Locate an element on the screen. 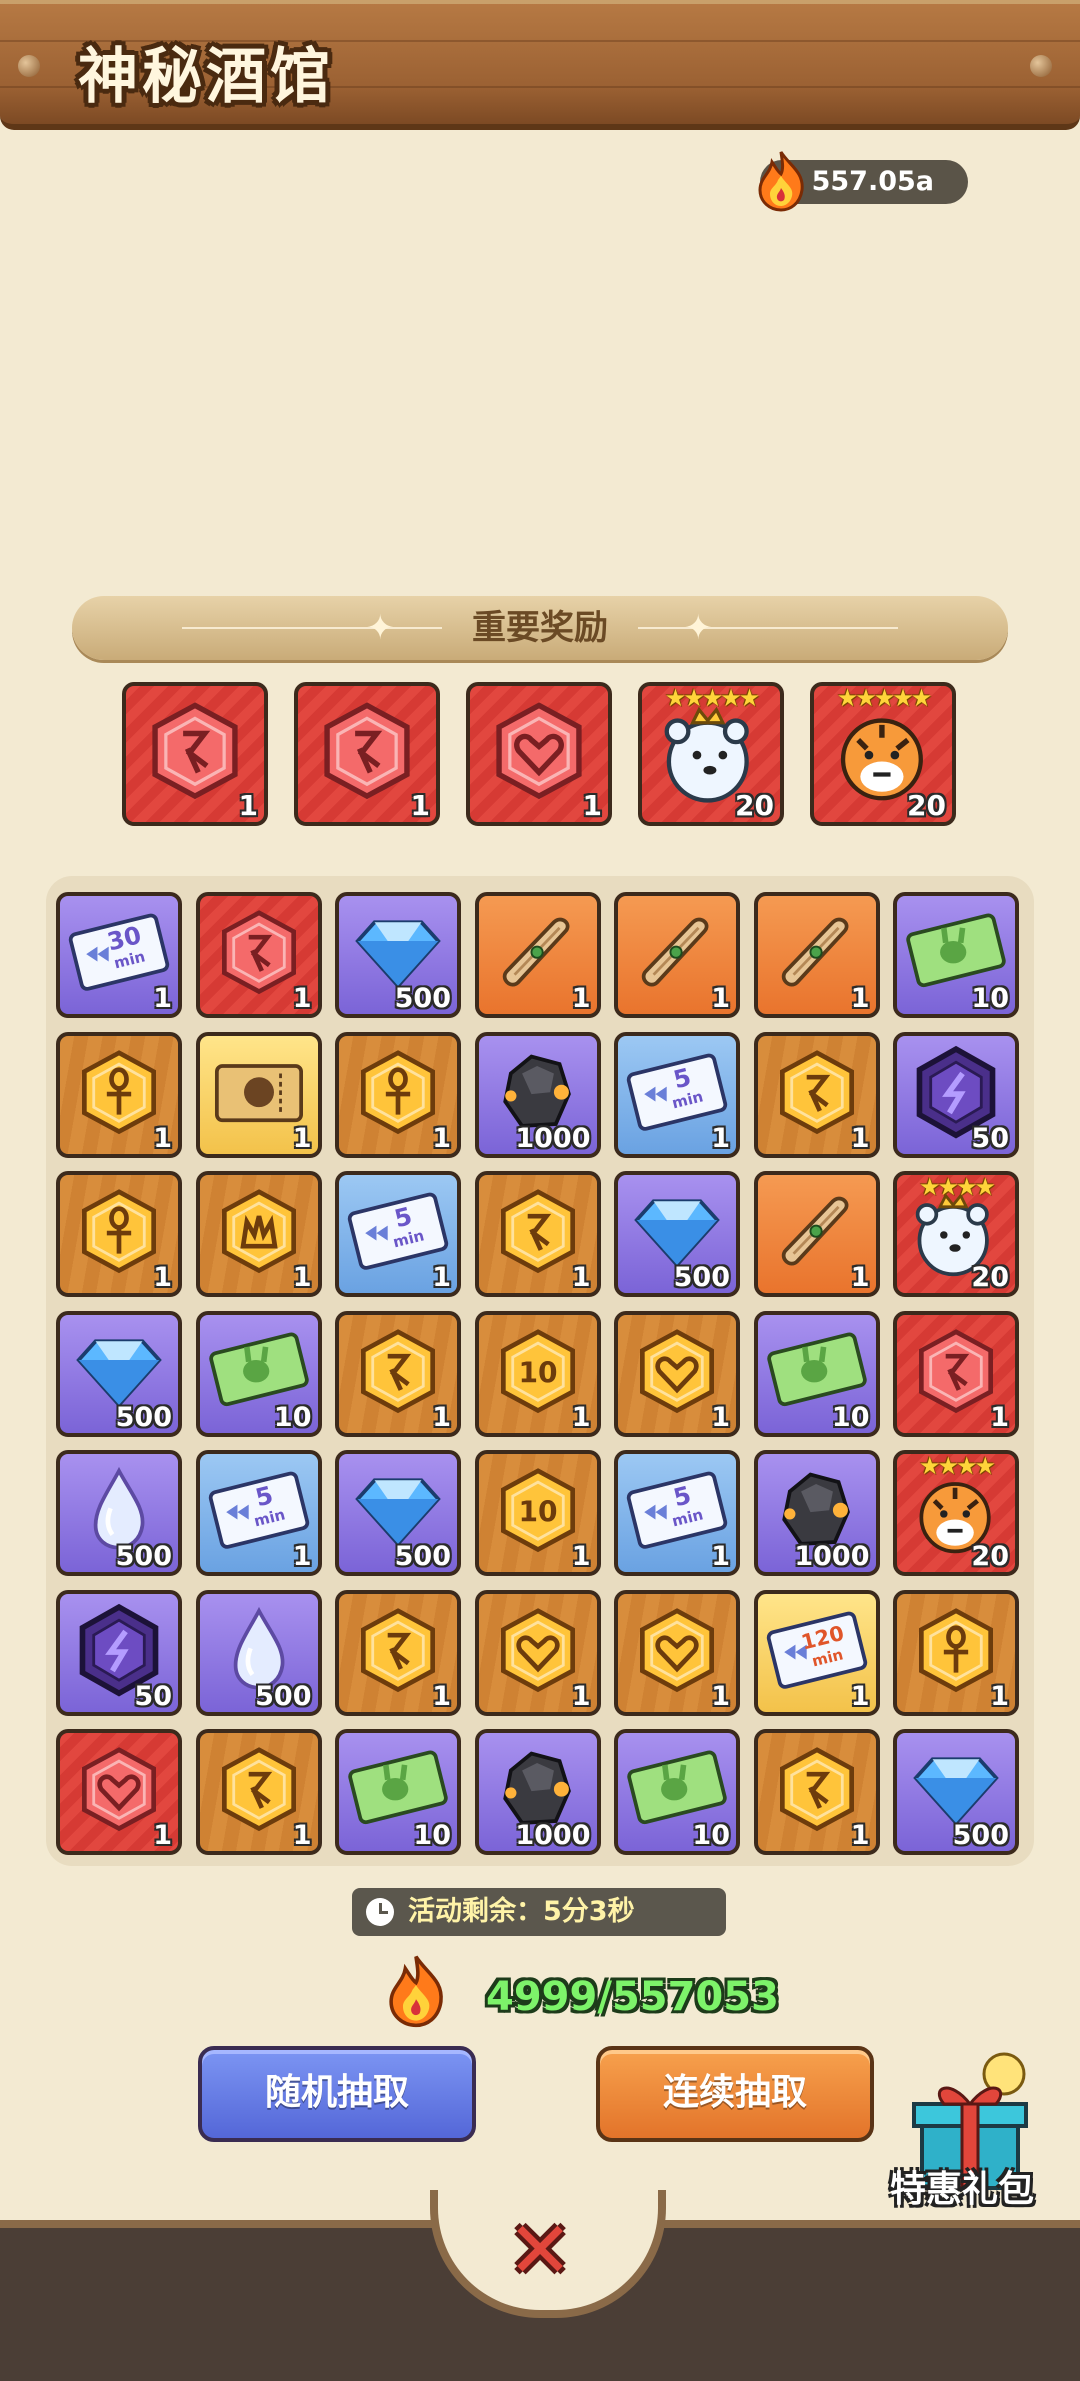  important-rewards-banner: ✦ ✦ 重要奖励 is located at coordinates (540, 628).